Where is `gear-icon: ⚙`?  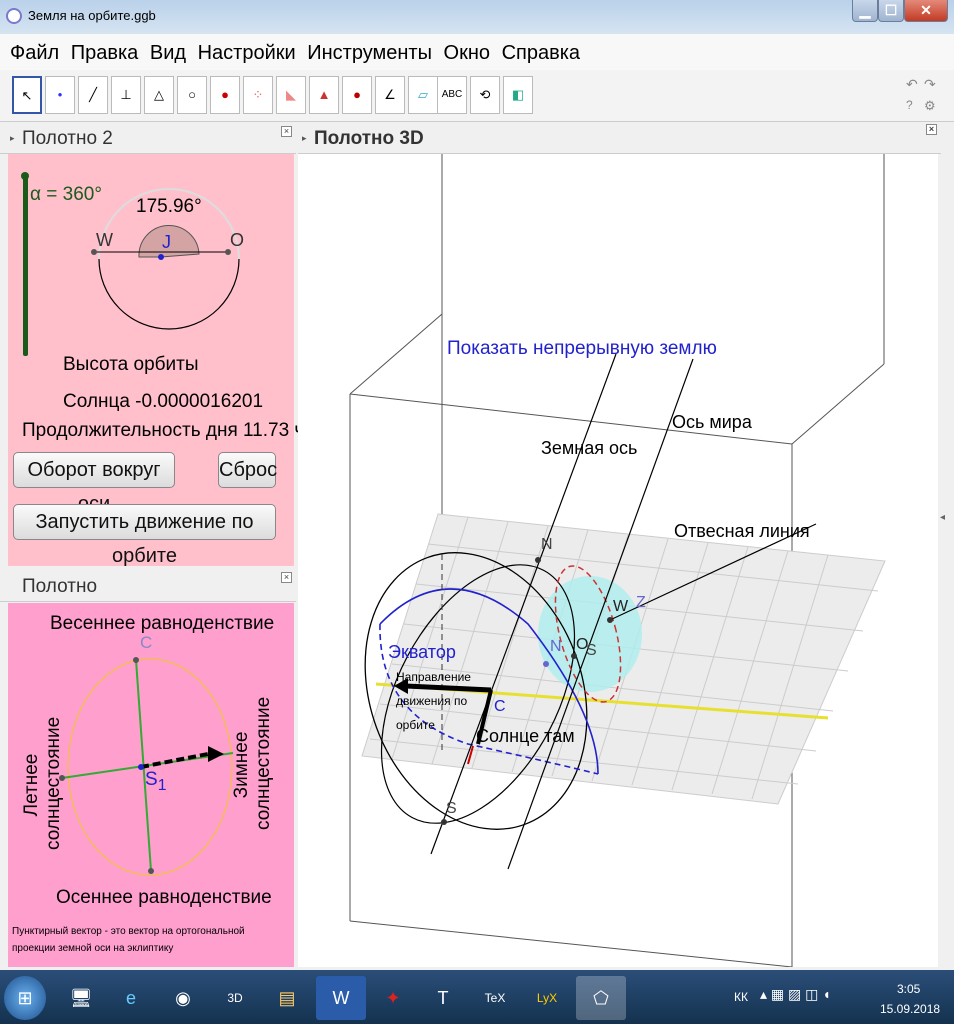 gear-icon: ⚙ is located at coordinates (930, 106).